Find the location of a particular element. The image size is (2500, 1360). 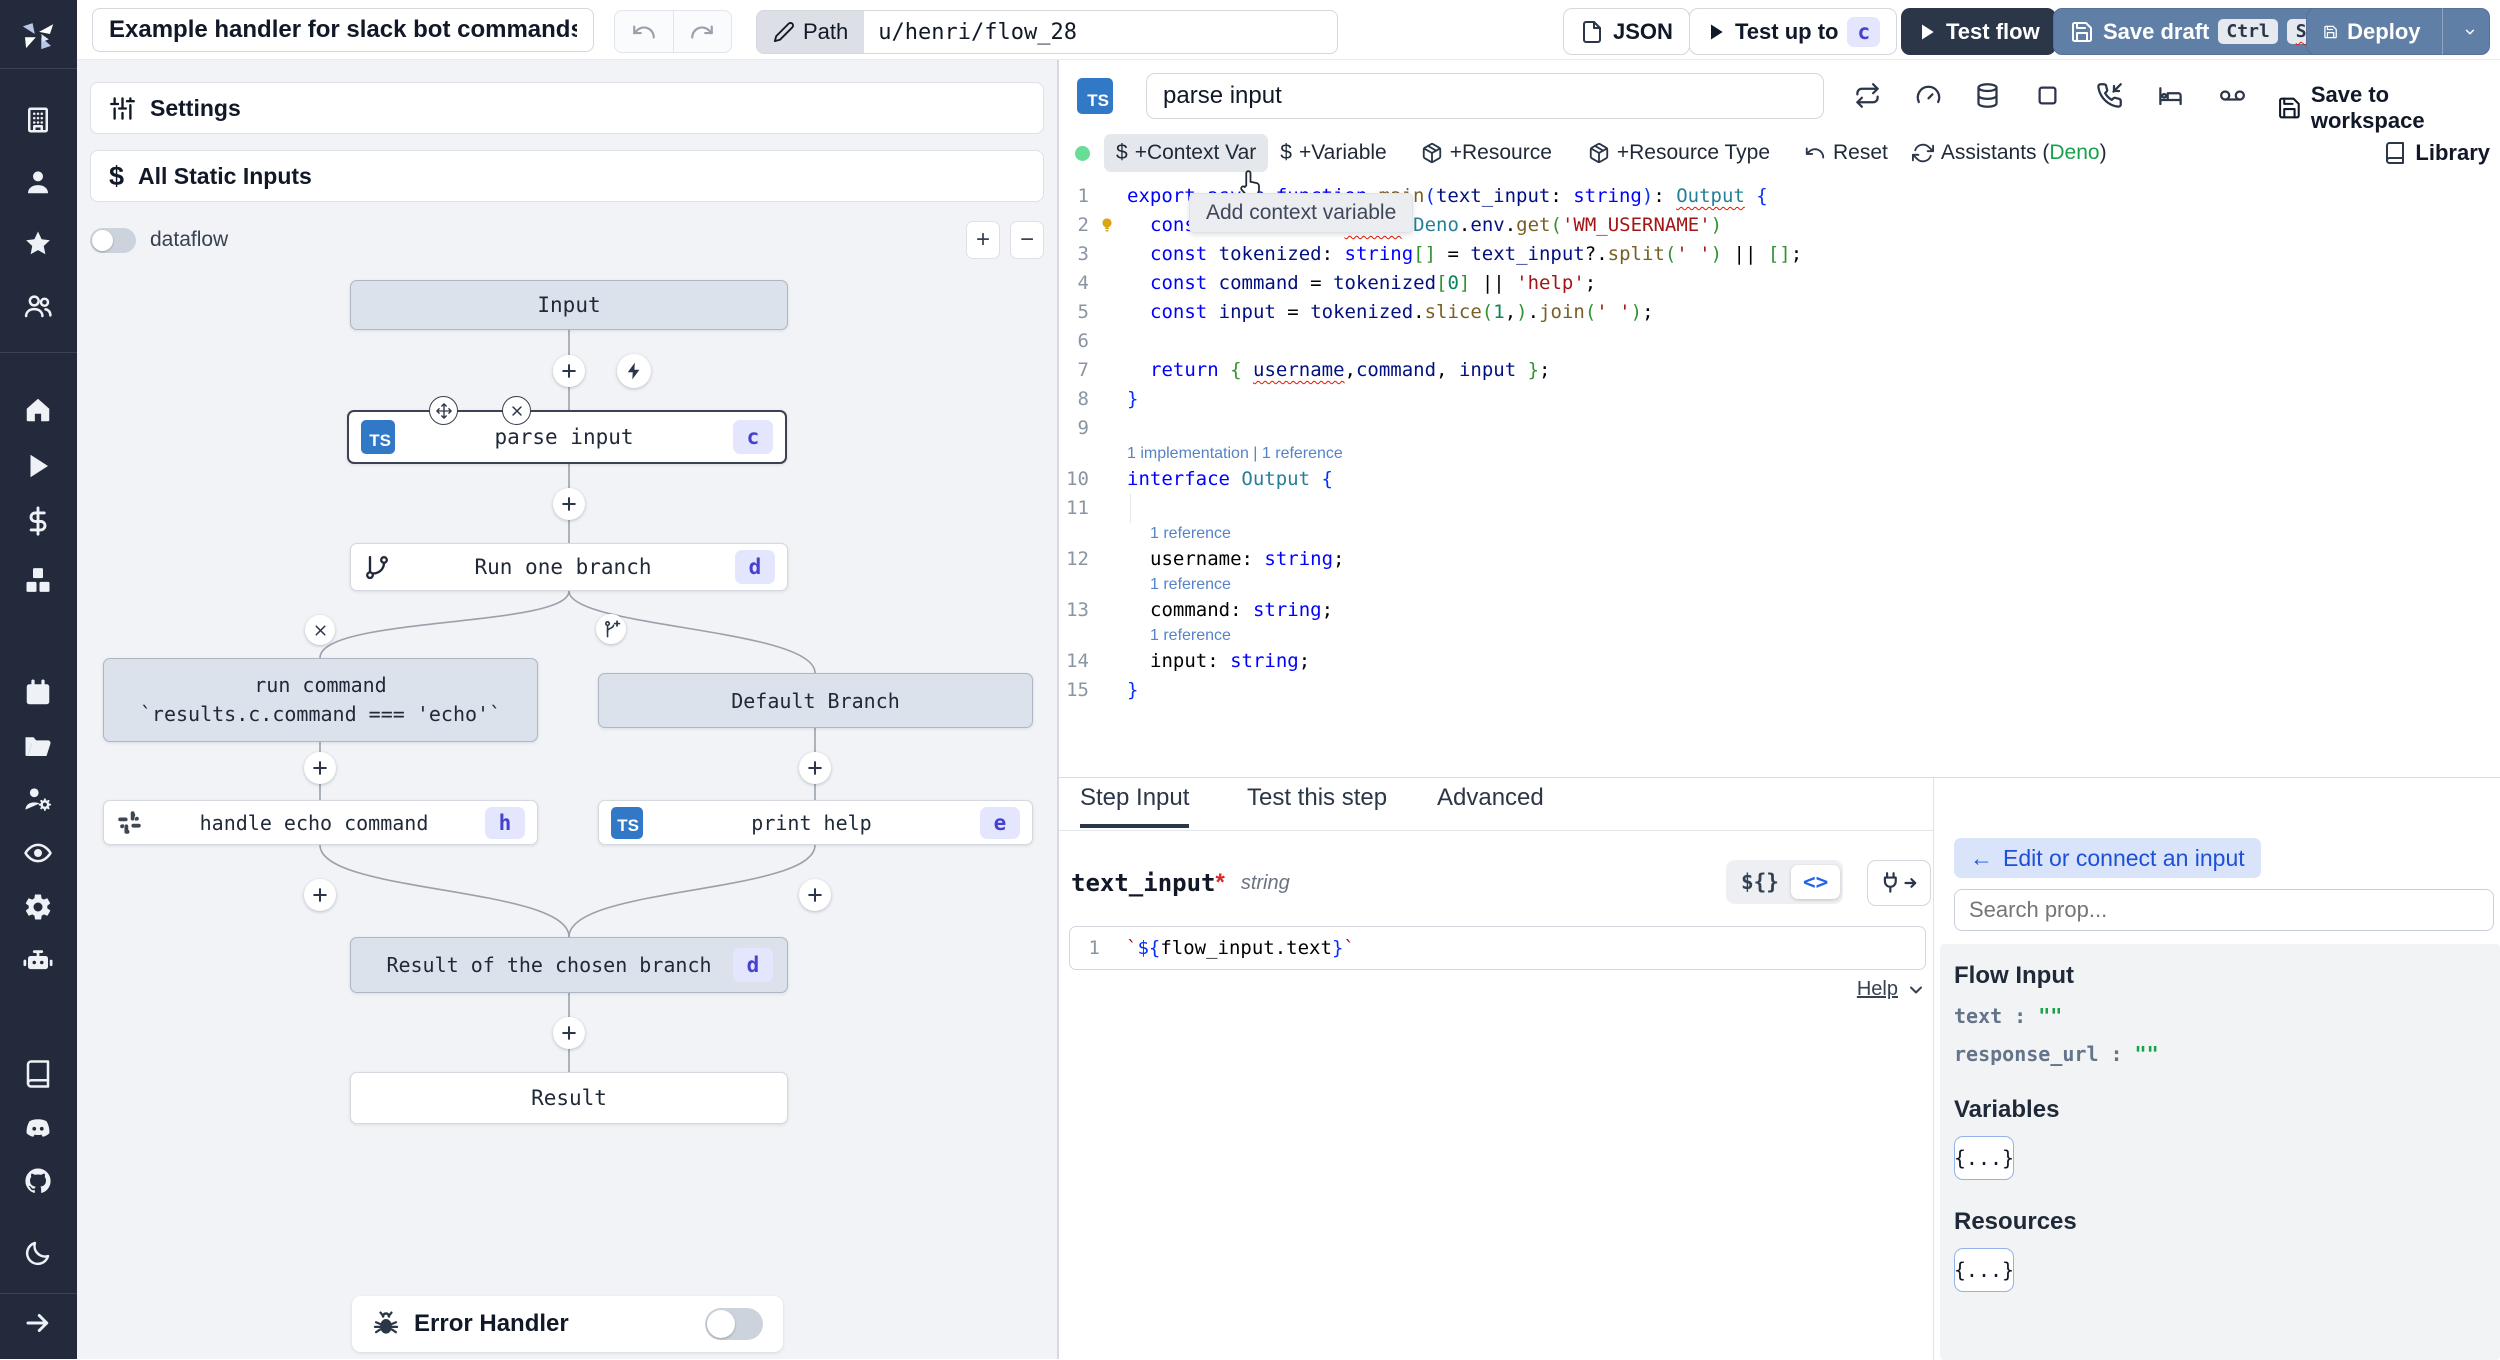

tab-advanced: Advanced is located at coordinates (1490, 804).